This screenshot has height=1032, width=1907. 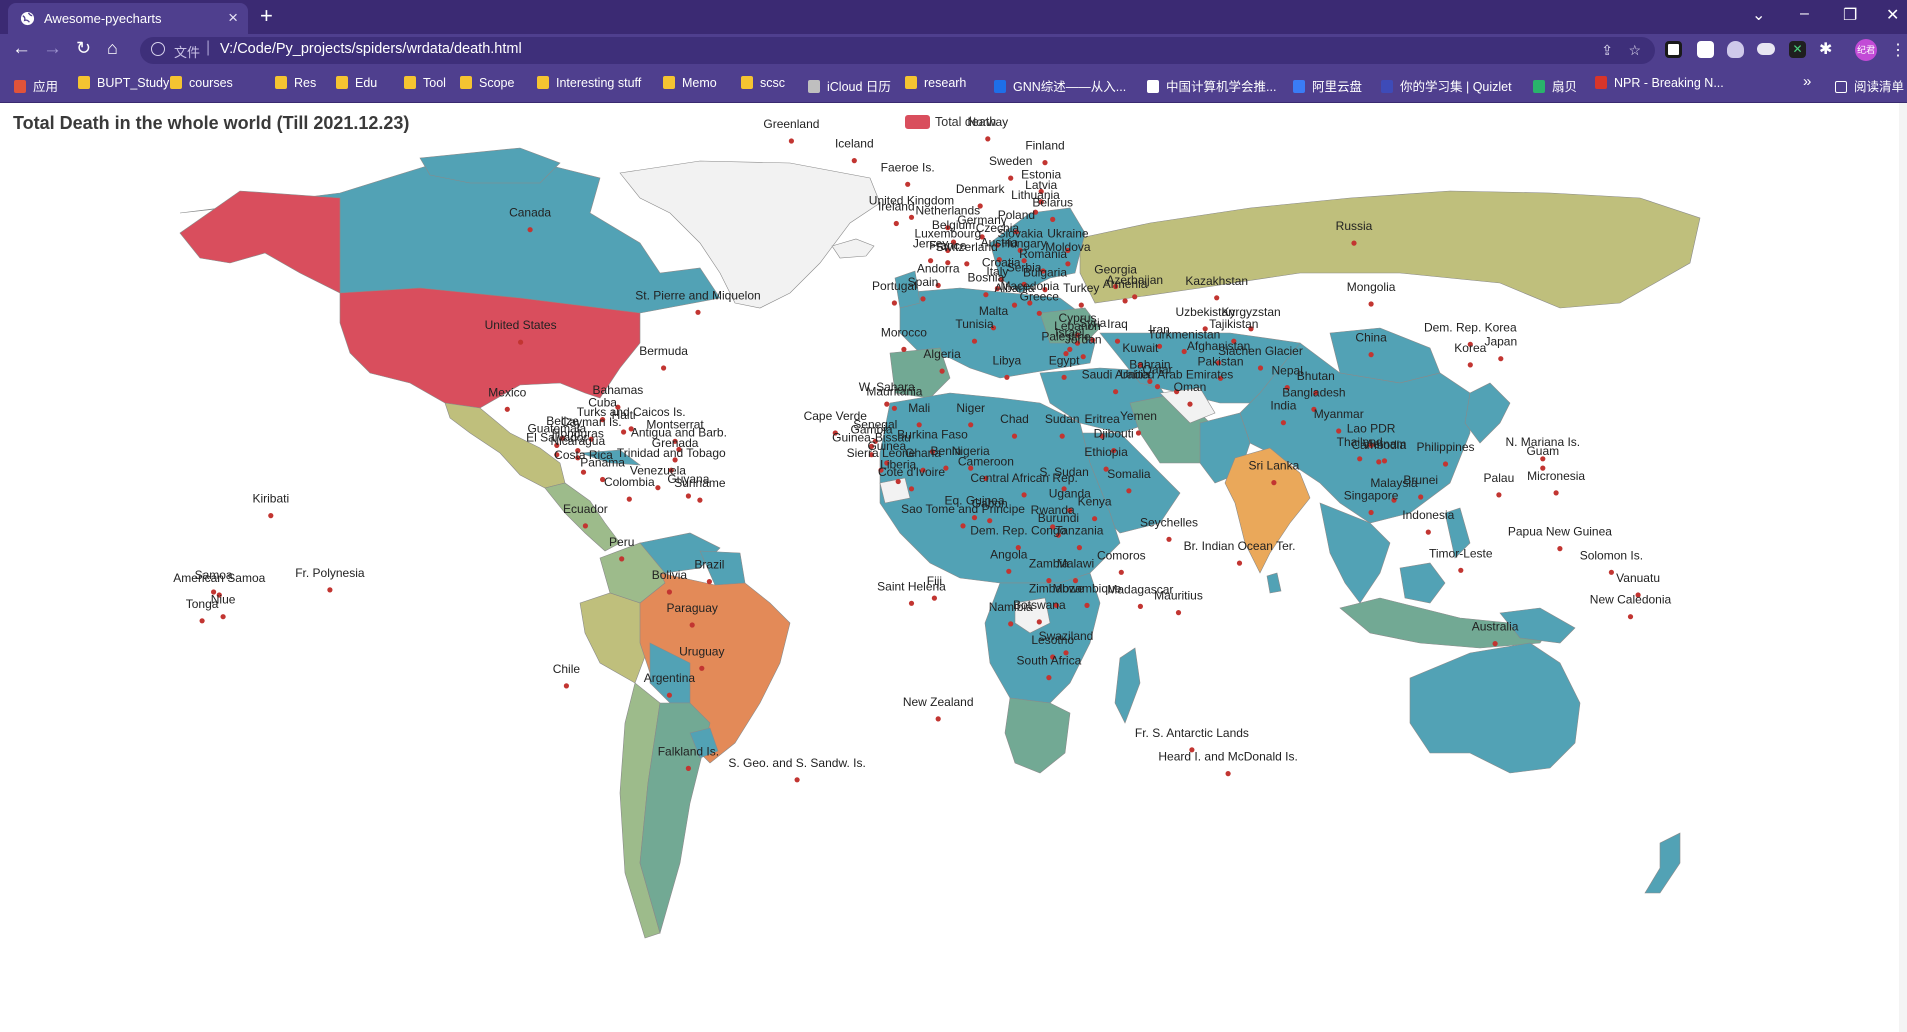 I want to click on region-peru, so click(x=615, y=638).